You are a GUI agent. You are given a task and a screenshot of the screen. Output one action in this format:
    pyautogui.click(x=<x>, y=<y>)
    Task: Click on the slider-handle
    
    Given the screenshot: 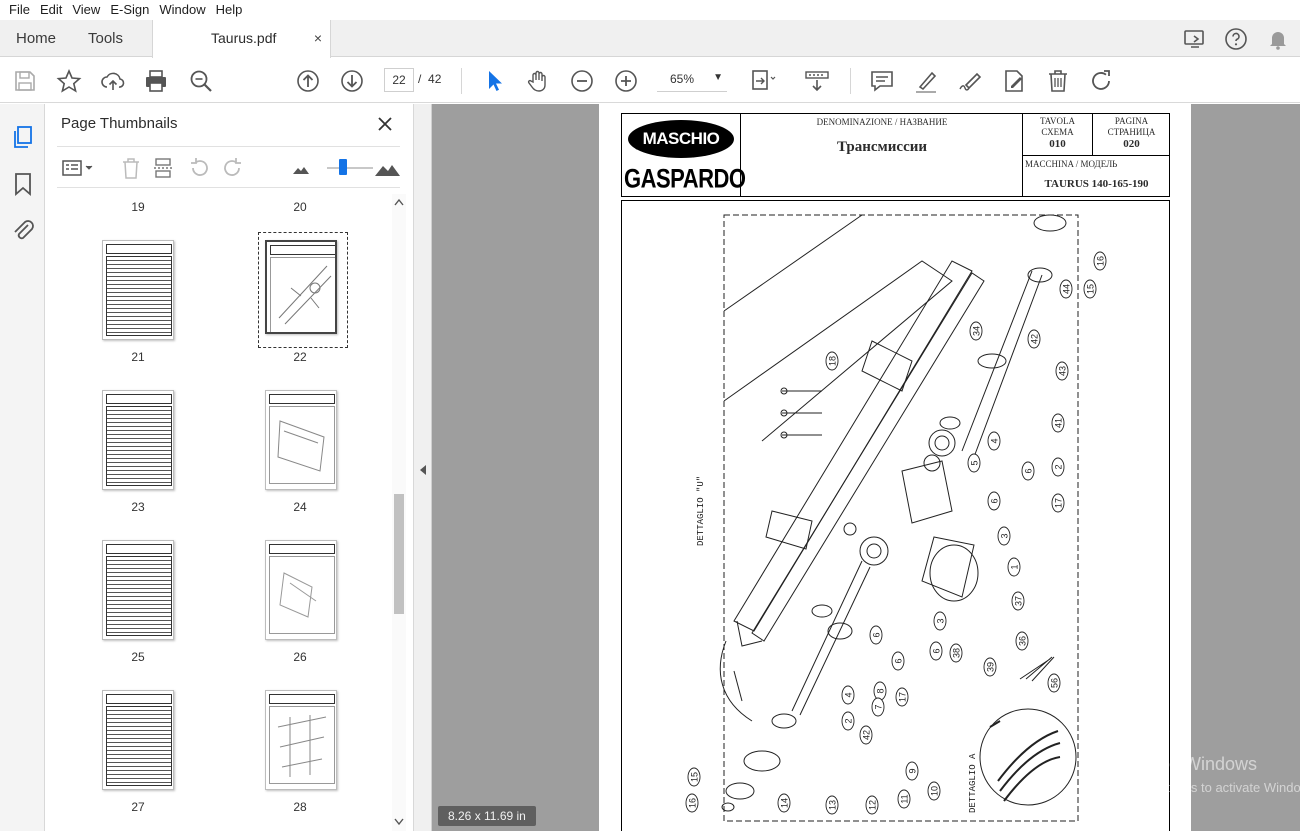 What is the action you would take?
    pyautogui.click(x=343, y=167)
    